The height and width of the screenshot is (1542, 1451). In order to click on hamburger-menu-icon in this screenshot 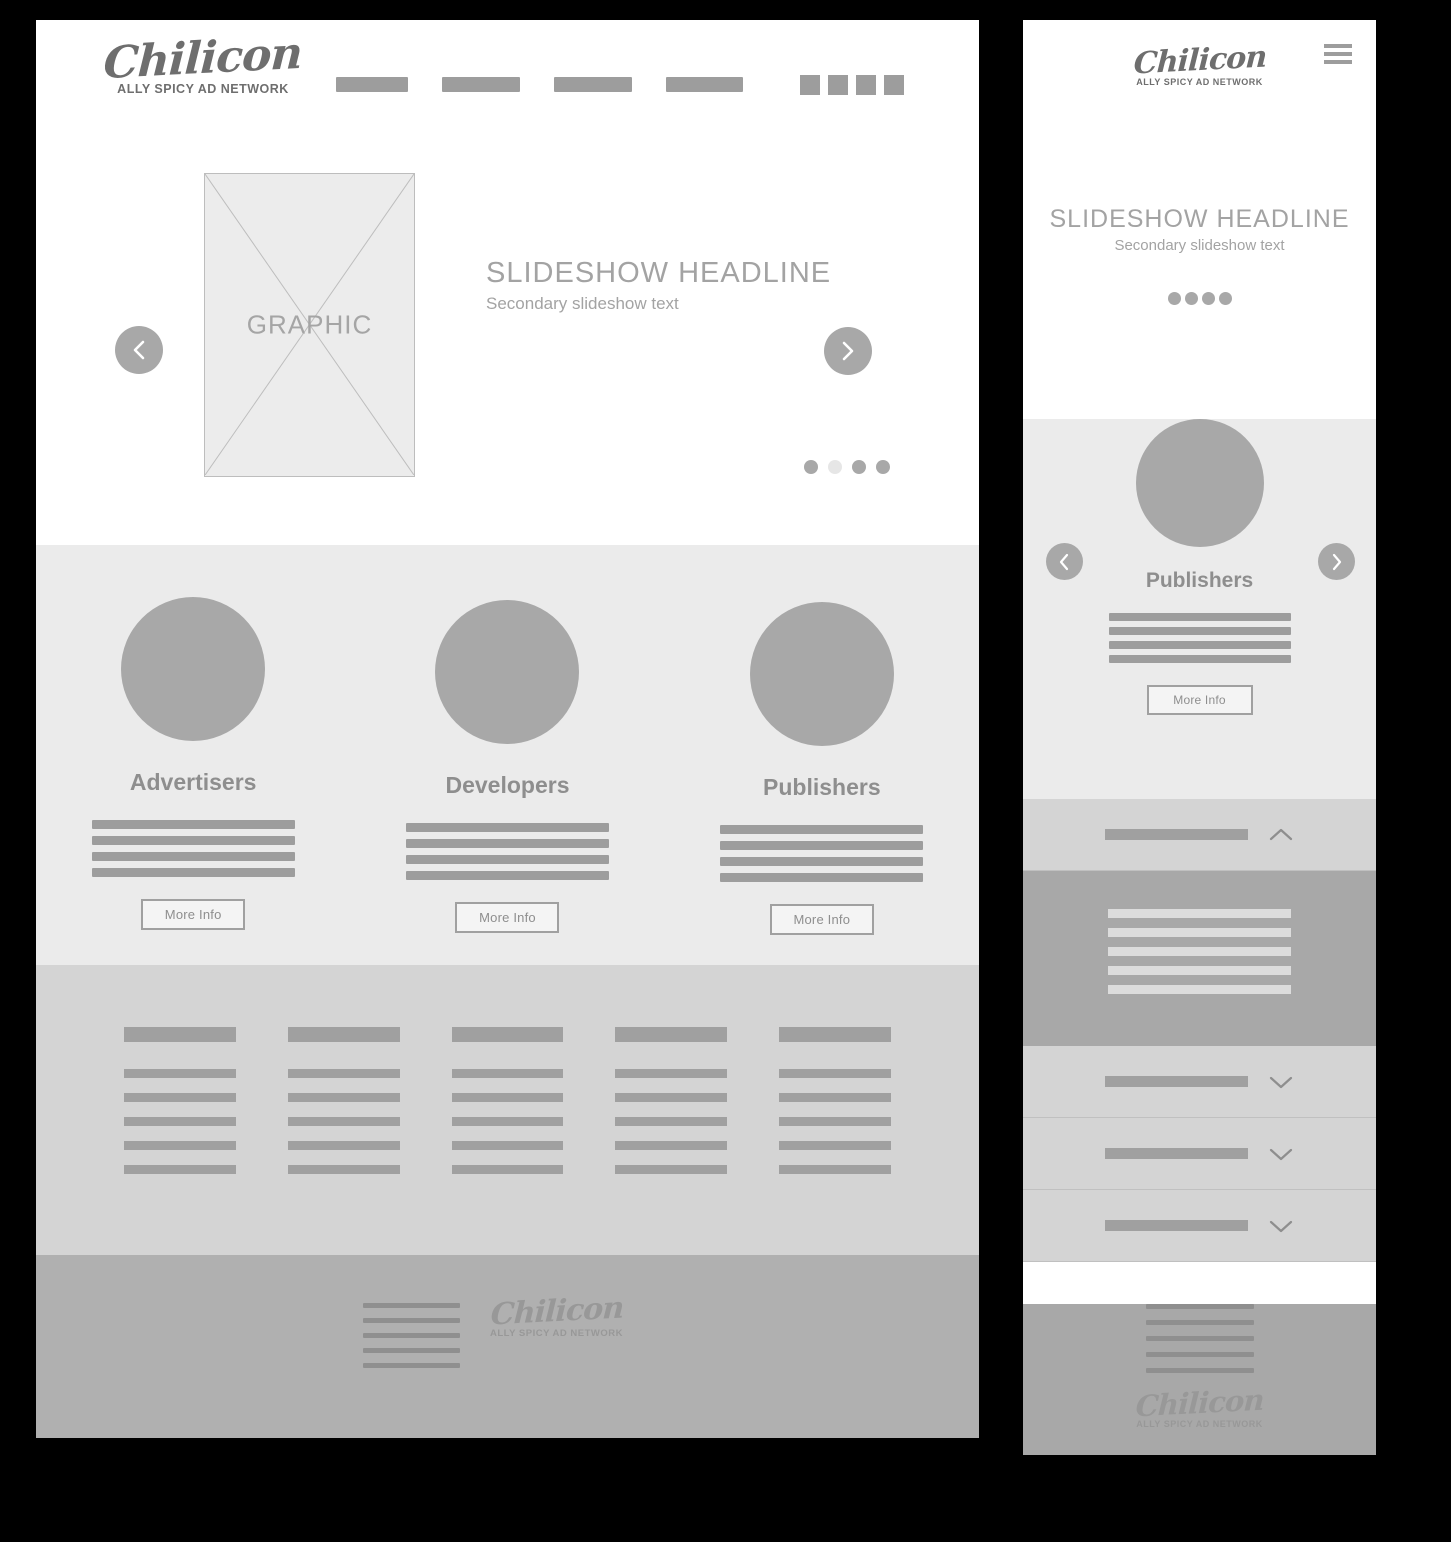, I will do `click(1338, 56)`.